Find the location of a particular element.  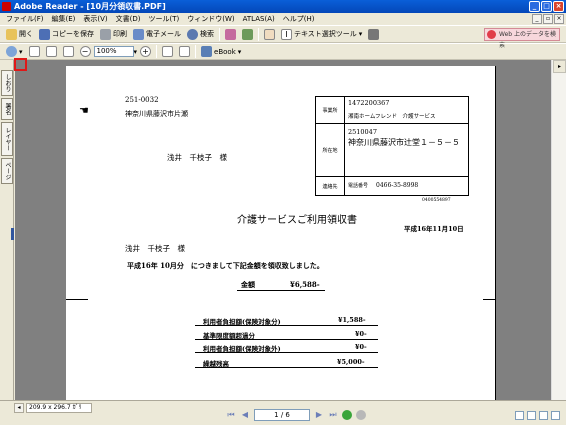

recipient-name-2: 浅井 千枝子 様 is located at coordinates (155, 248).